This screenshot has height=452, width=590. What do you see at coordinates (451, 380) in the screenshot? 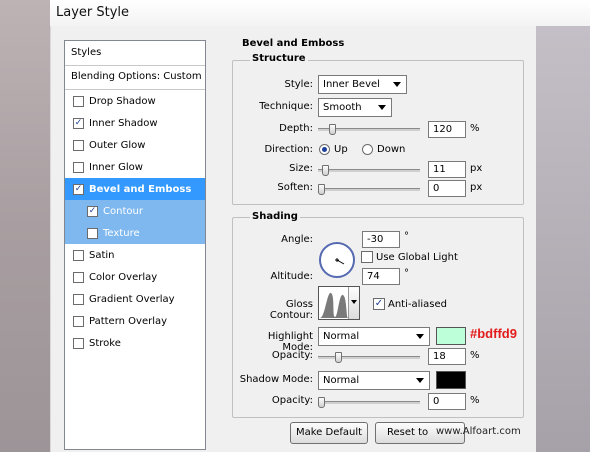
I see `shadow-color-swatch` at bounding box center [451, 380].